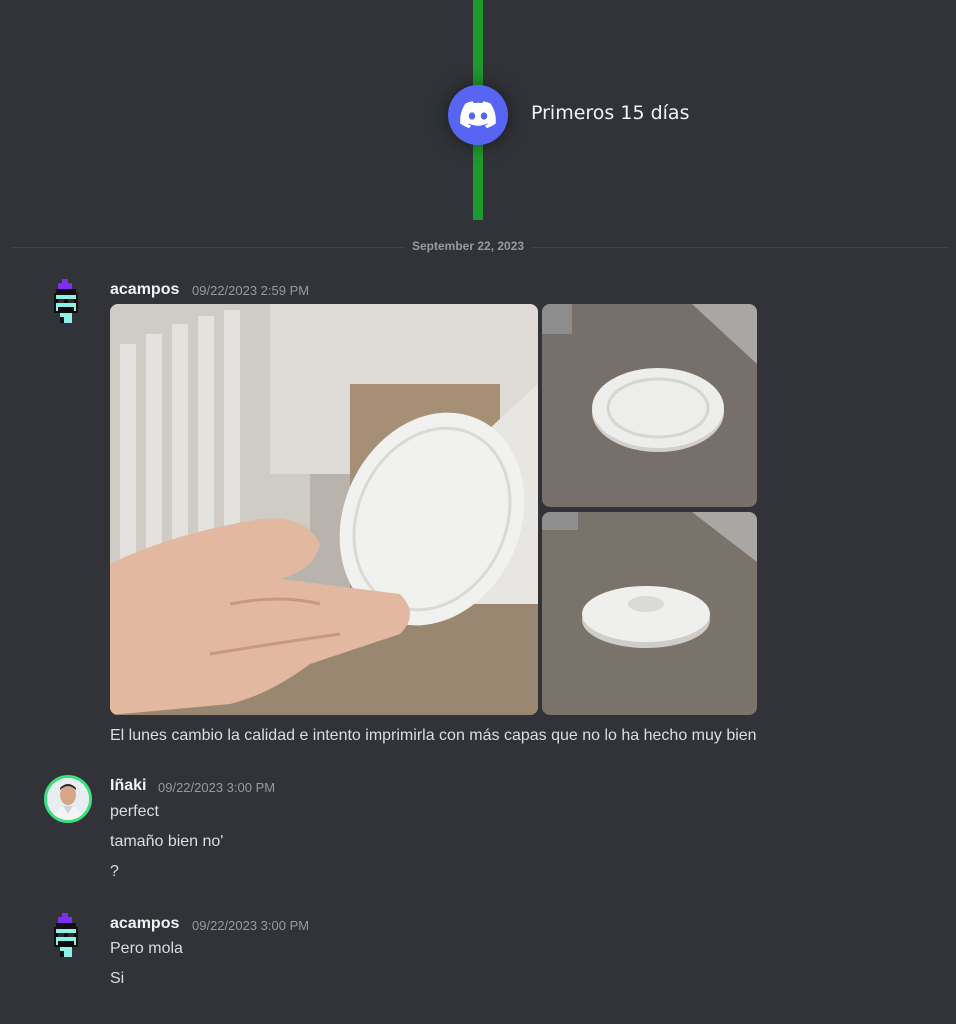  Describe the element at coordinates (649, 613) in the screenshot. I see `attachment-image-coin-on-counter-side` at that location.